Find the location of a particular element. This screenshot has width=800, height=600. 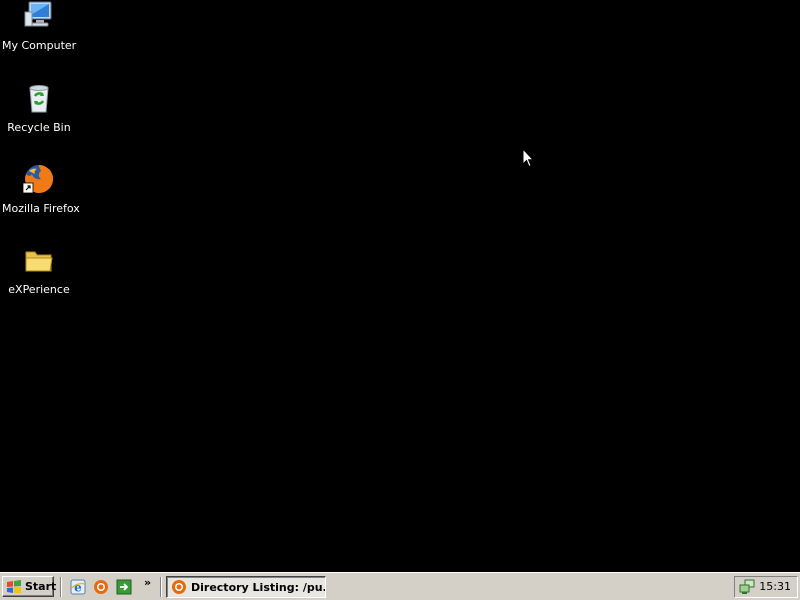

windows-logo-icon is located at coordinates (14, 586).